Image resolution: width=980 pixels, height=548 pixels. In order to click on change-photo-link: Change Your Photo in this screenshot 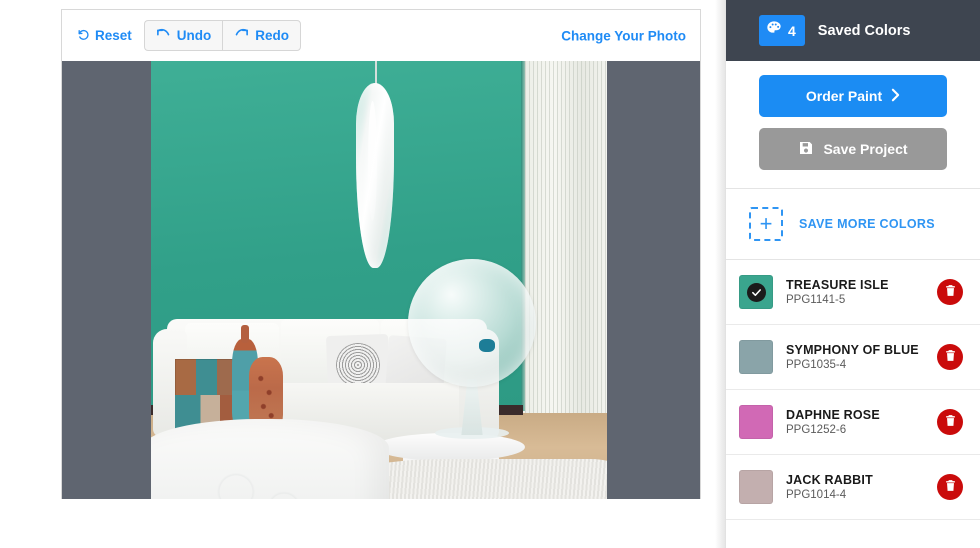, I will do `click(623, 35)`.